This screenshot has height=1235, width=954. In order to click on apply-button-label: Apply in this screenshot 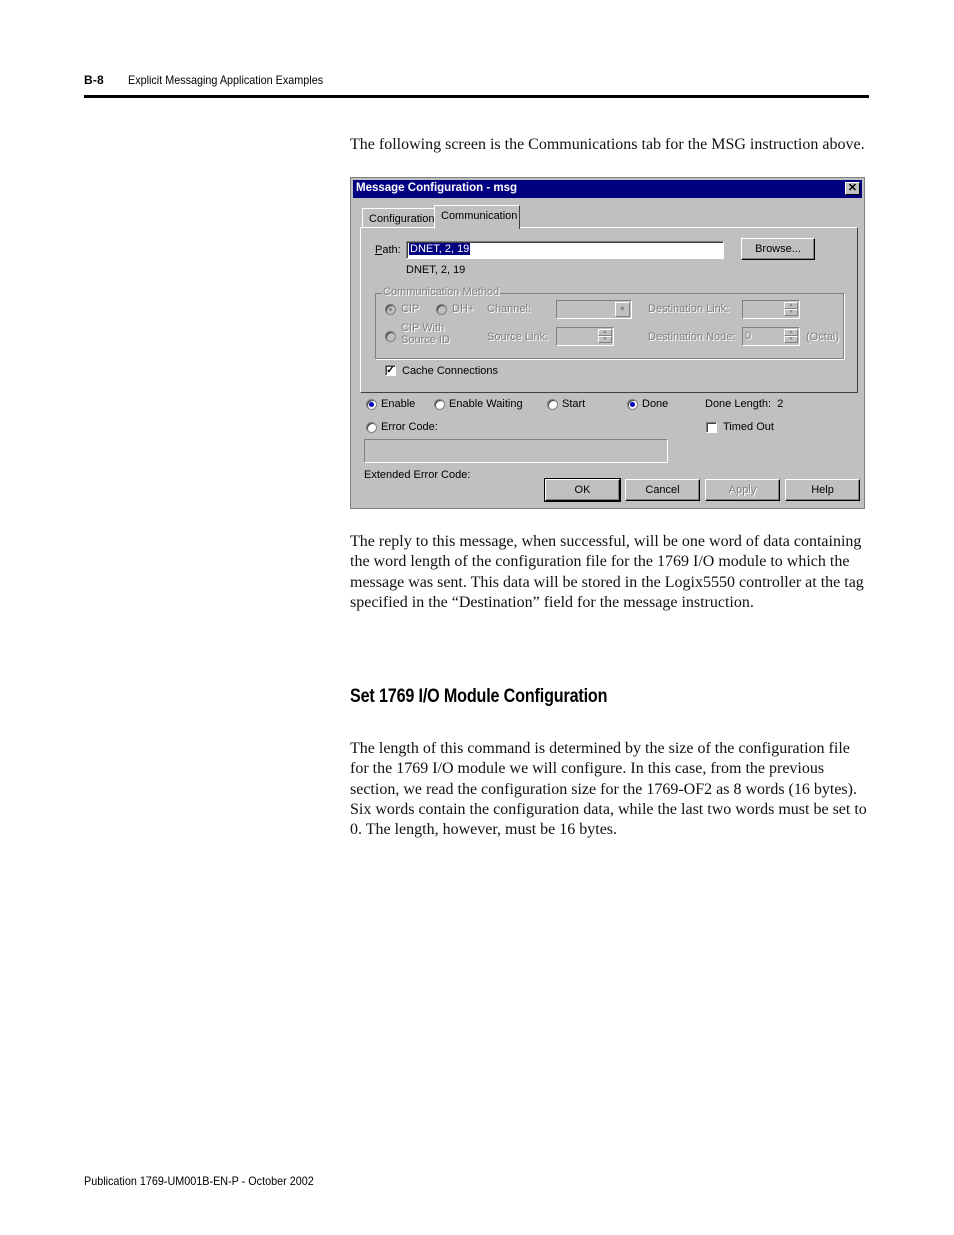, I will do `click(742, 490)`.